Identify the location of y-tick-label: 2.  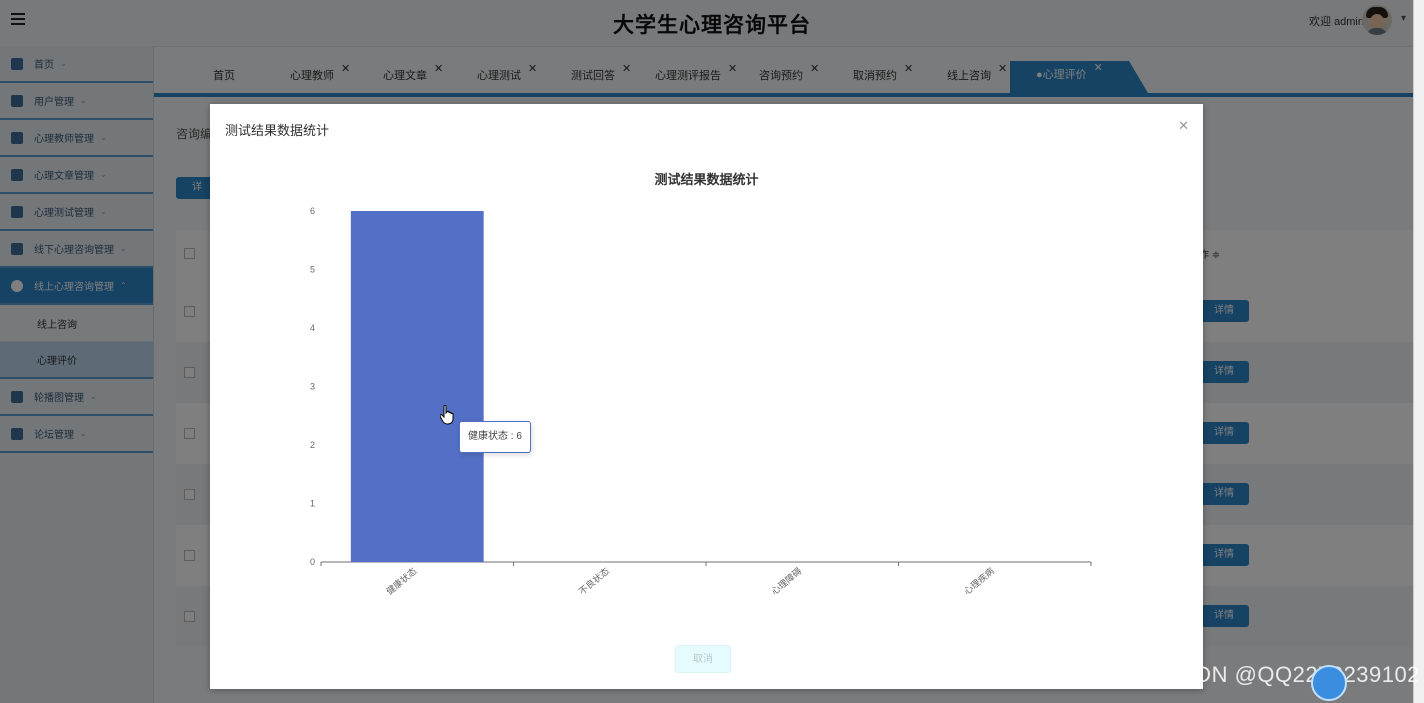
(312, 445).